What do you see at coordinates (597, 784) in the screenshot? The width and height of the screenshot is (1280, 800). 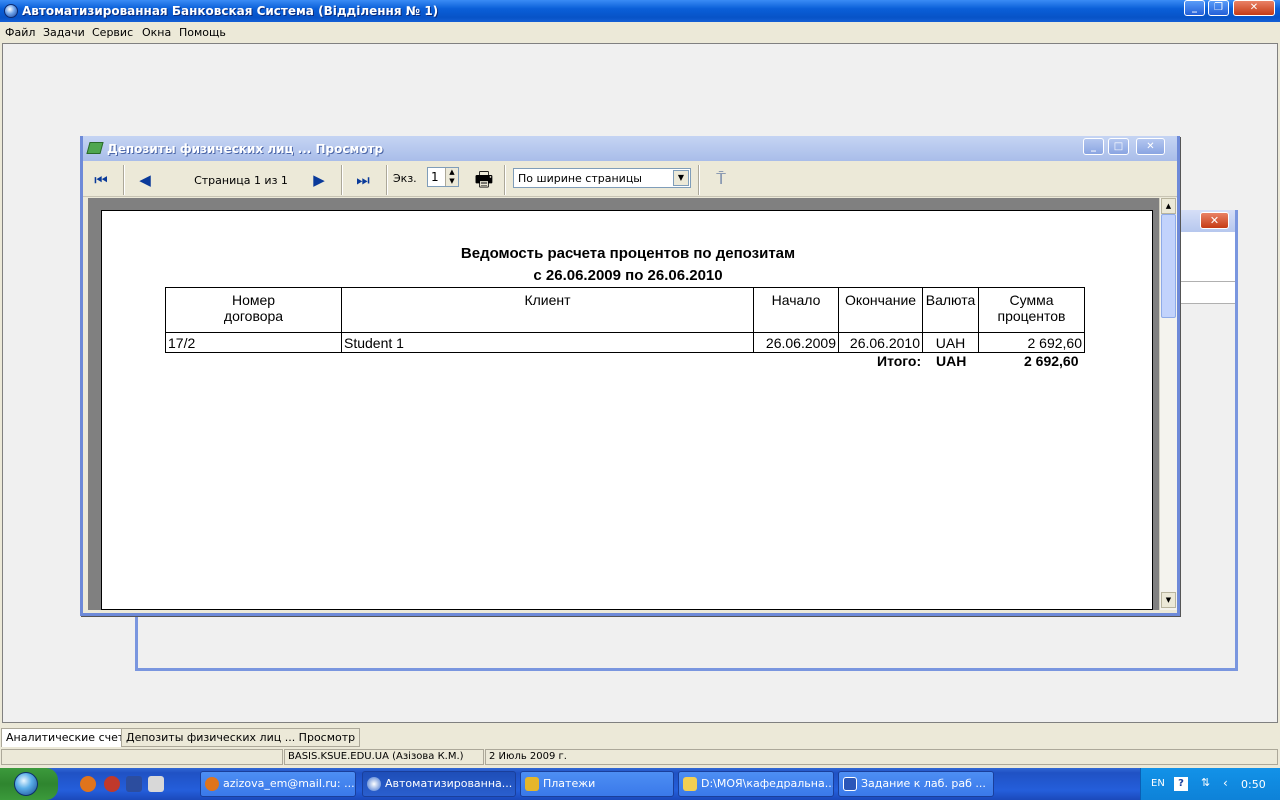 I see `task-payments: Платежи` at bounding box center [597, 784].